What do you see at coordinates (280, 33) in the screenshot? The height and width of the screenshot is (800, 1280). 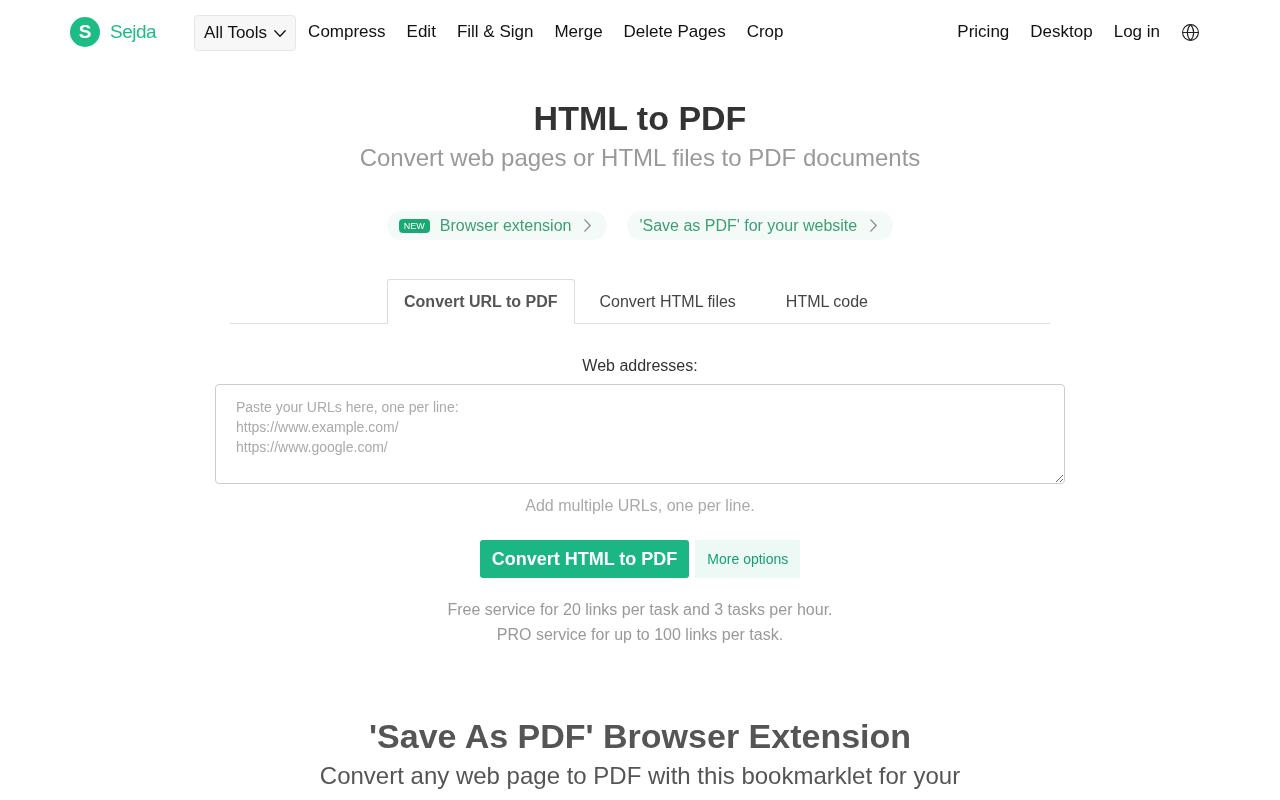 I see `caret-icon` at bounding box center [280, 33].